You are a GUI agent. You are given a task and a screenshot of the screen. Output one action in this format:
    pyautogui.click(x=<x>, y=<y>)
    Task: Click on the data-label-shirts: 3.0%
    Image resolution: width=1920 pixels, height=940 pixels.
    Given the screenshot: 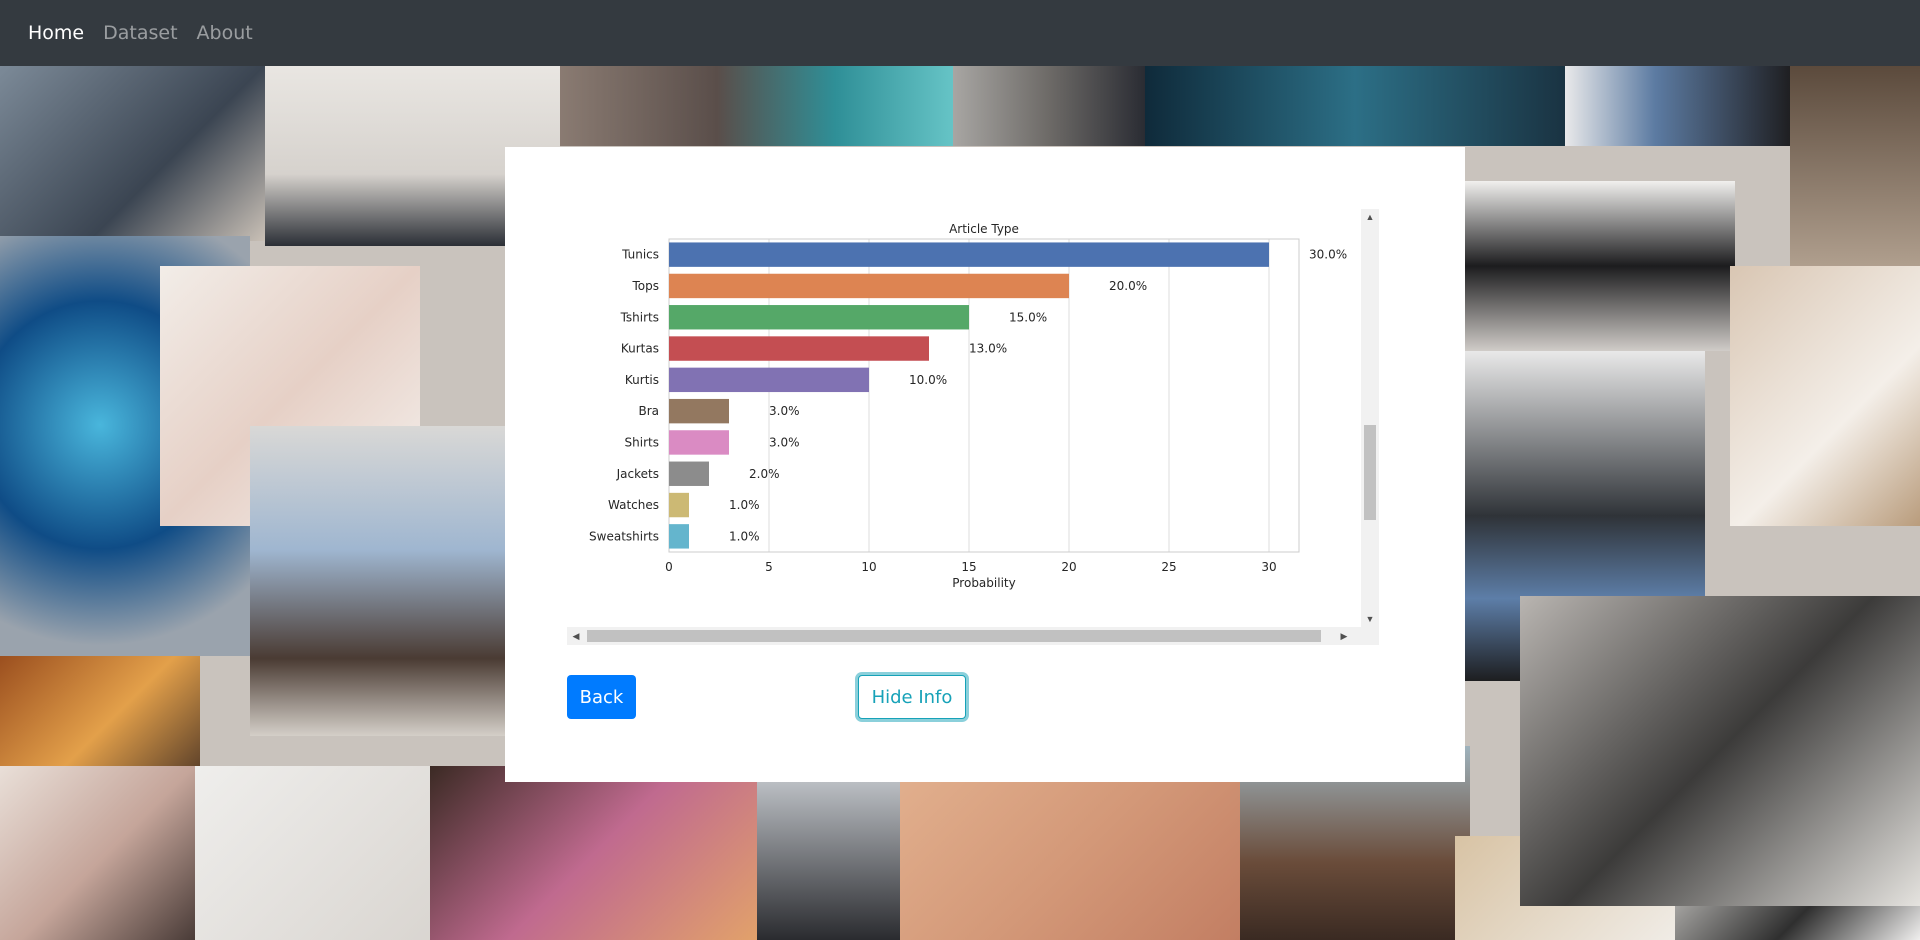 What is the action you would take?
    pyautogui.click(x=784, y=442)
    